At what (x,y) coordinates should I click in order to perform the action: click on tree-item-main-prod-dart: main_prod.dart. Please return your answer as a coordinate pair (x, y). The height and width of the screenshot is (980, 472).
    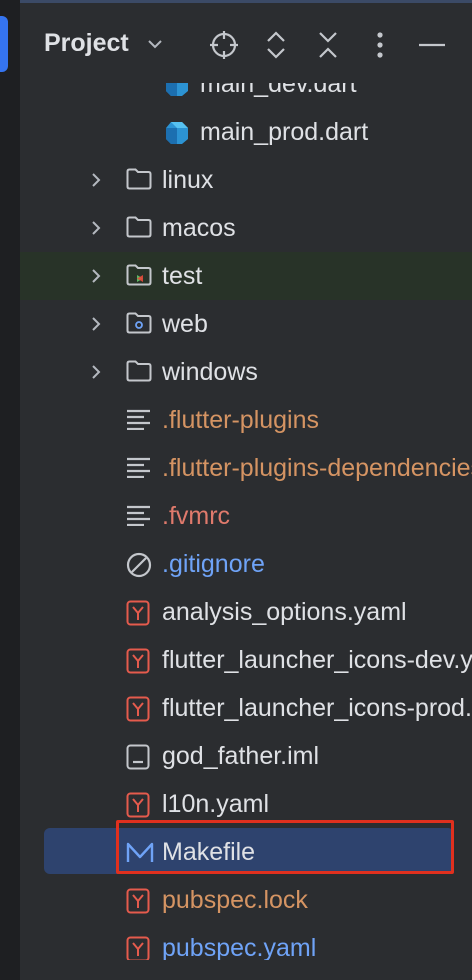
    Looking at the image, I should click on (246, 132).